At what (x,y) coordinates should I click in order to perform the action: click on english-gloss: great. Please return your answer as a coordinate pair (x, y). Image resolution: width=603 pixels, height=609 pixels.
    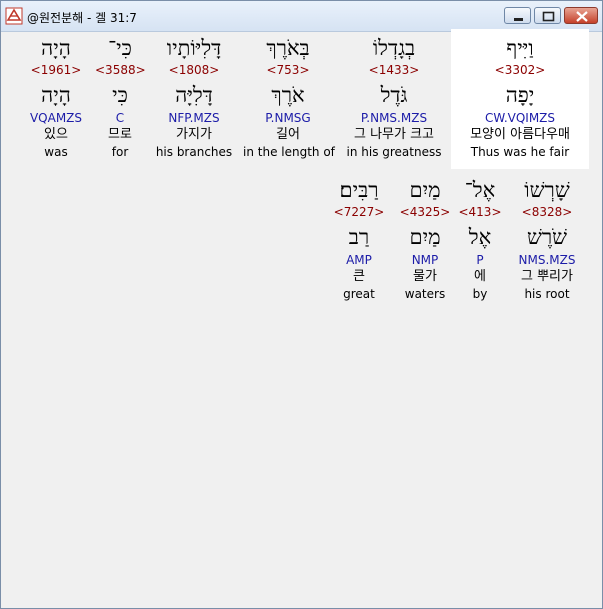
    Looking at the image, I should click on (359, 294).